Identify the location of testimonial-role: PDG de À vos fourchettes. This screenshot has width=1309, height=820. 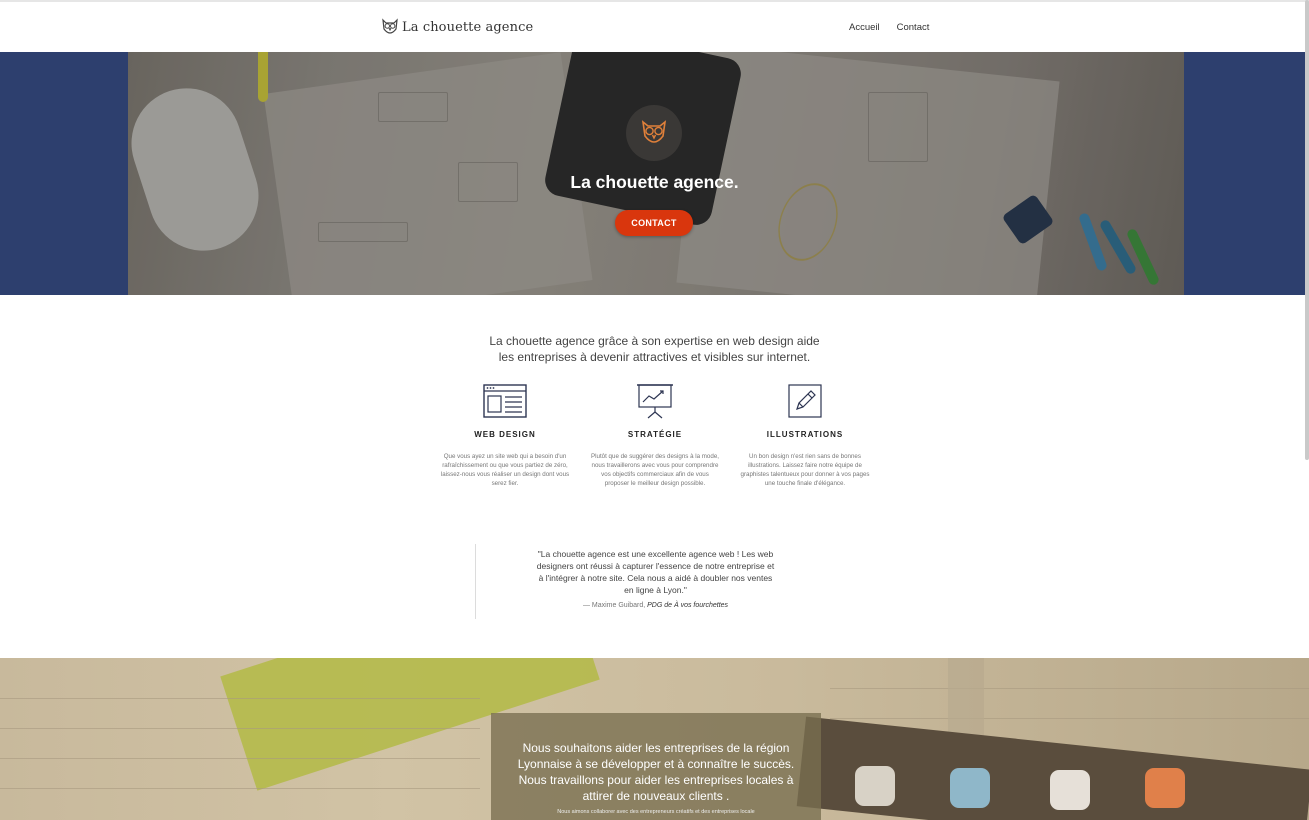
(688, 605).